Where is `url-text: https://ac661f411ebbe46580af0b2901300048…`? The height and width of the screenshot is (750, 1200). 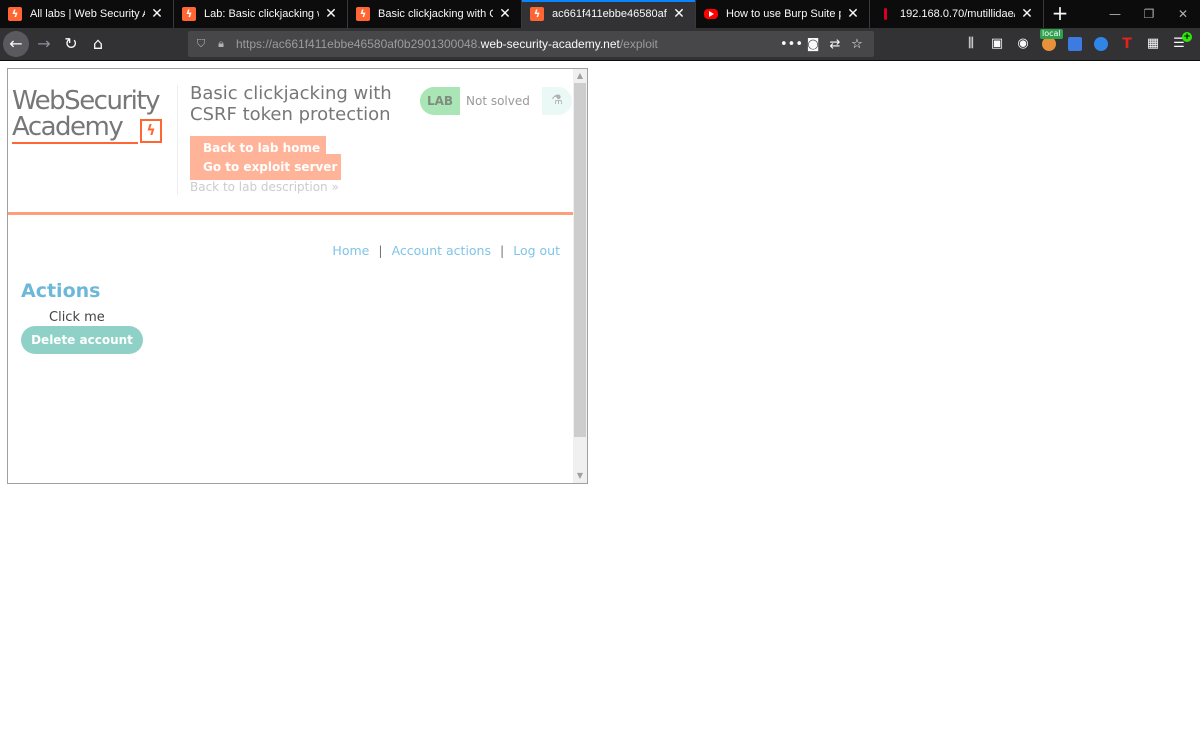
url-text: https://ac661f411ebbe46580af0b2901300048… is located at coordinates (447, 44).